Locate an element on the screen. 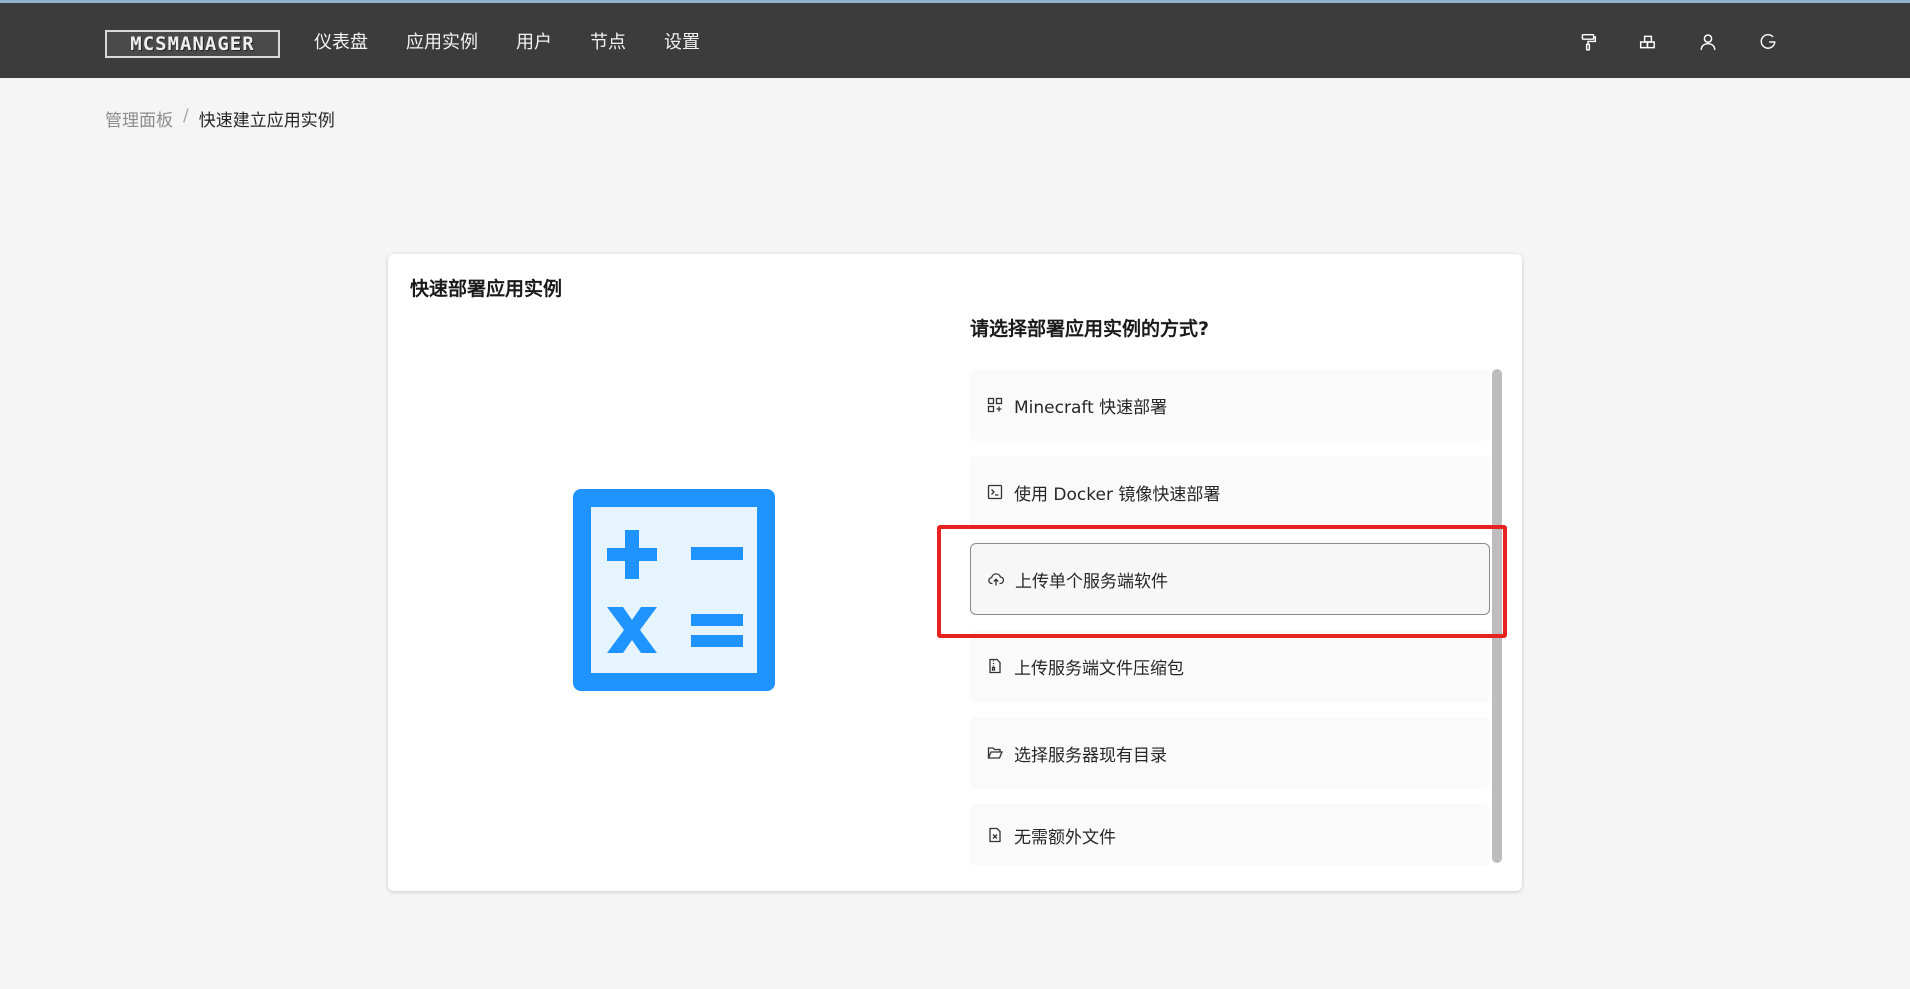 This screenshot has width=1910, height=989. navbar-actions is located at coordinates (1695, 42).